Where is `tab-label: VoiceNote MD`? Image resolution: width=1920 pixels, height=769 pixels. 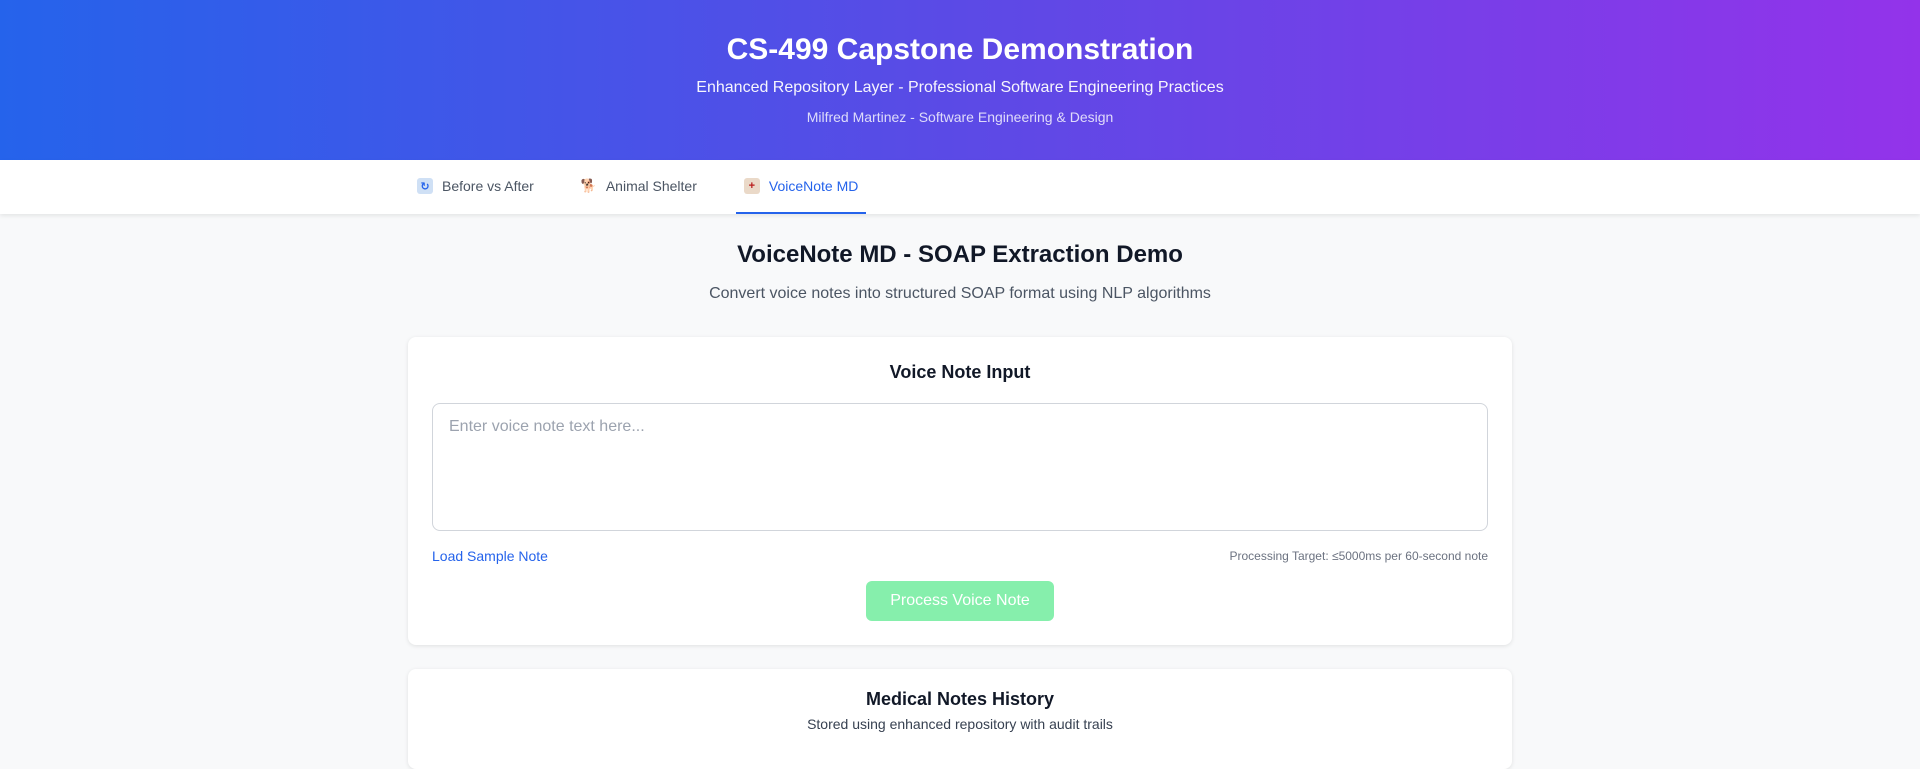
tab-label: VoiceNote MD is located at coordinates (813, 186).